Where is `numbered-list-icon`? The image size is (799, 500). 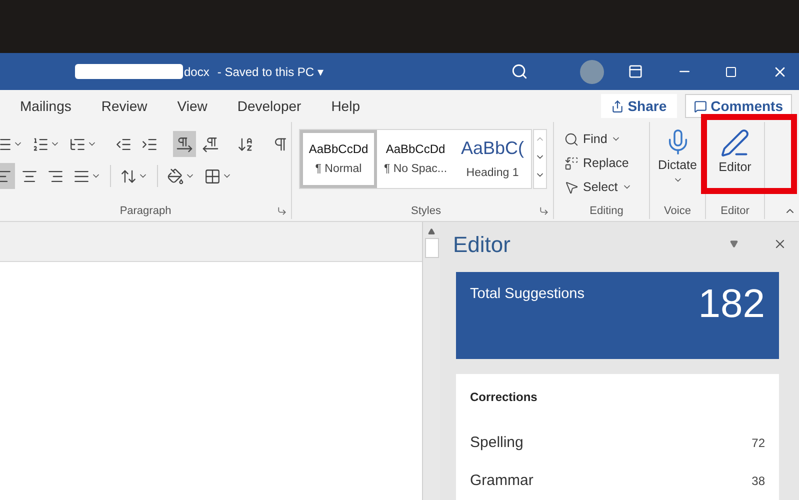
numbered-list-icon is located at coordinates (40, 144).